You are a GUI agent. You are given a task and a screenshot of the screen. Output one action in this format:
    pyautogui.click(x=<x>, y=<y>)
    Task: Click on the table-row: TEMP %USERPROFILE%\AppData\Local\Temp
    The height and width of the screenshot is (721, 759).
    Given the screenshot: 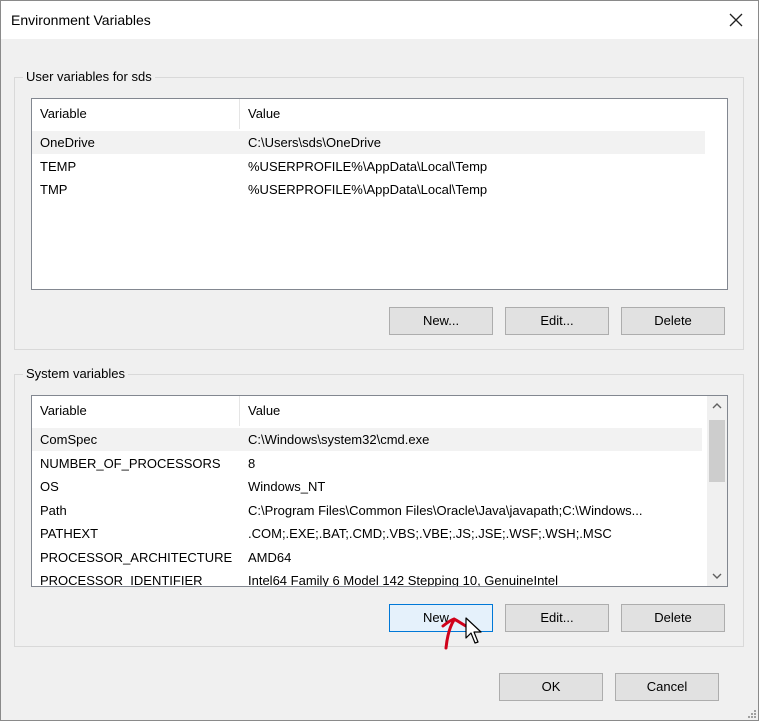 What is the action you would take?
    pyautogui.click(x=368, y=166)
    